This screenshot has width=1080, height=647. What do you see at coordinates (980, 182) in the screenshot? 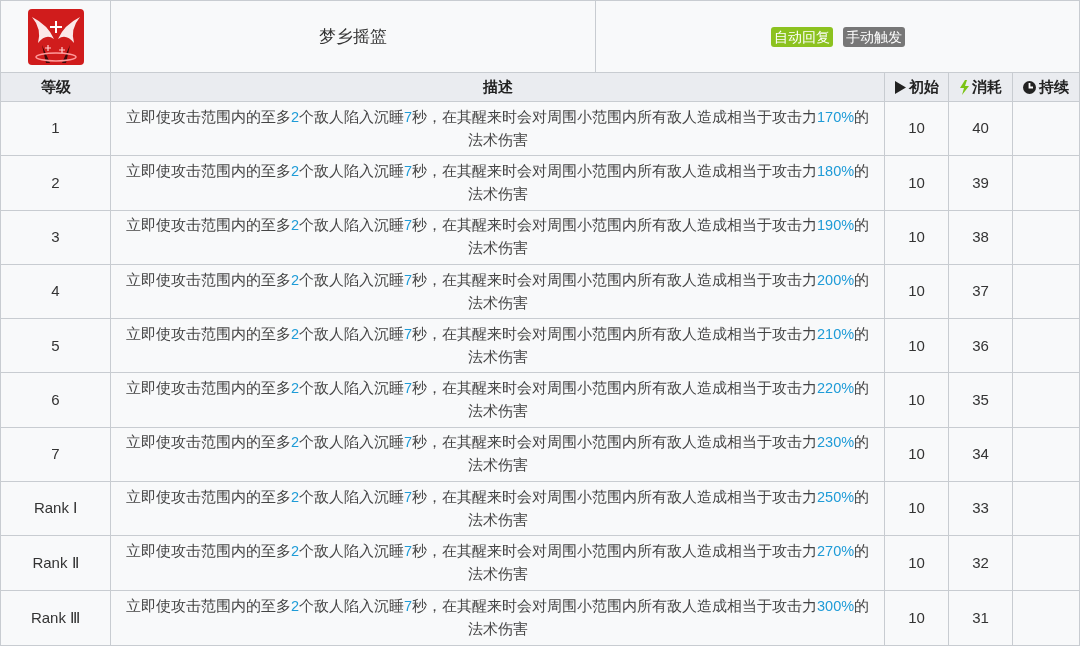
I see `cost-value: 39` at bounding box center [980, 182].